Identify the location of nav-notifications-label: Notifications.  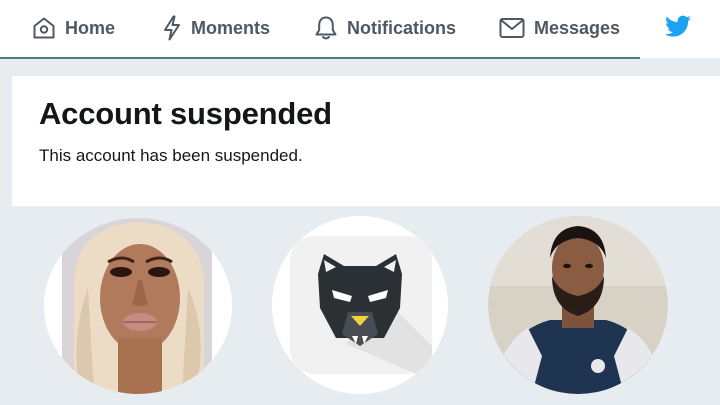
(402, 27).